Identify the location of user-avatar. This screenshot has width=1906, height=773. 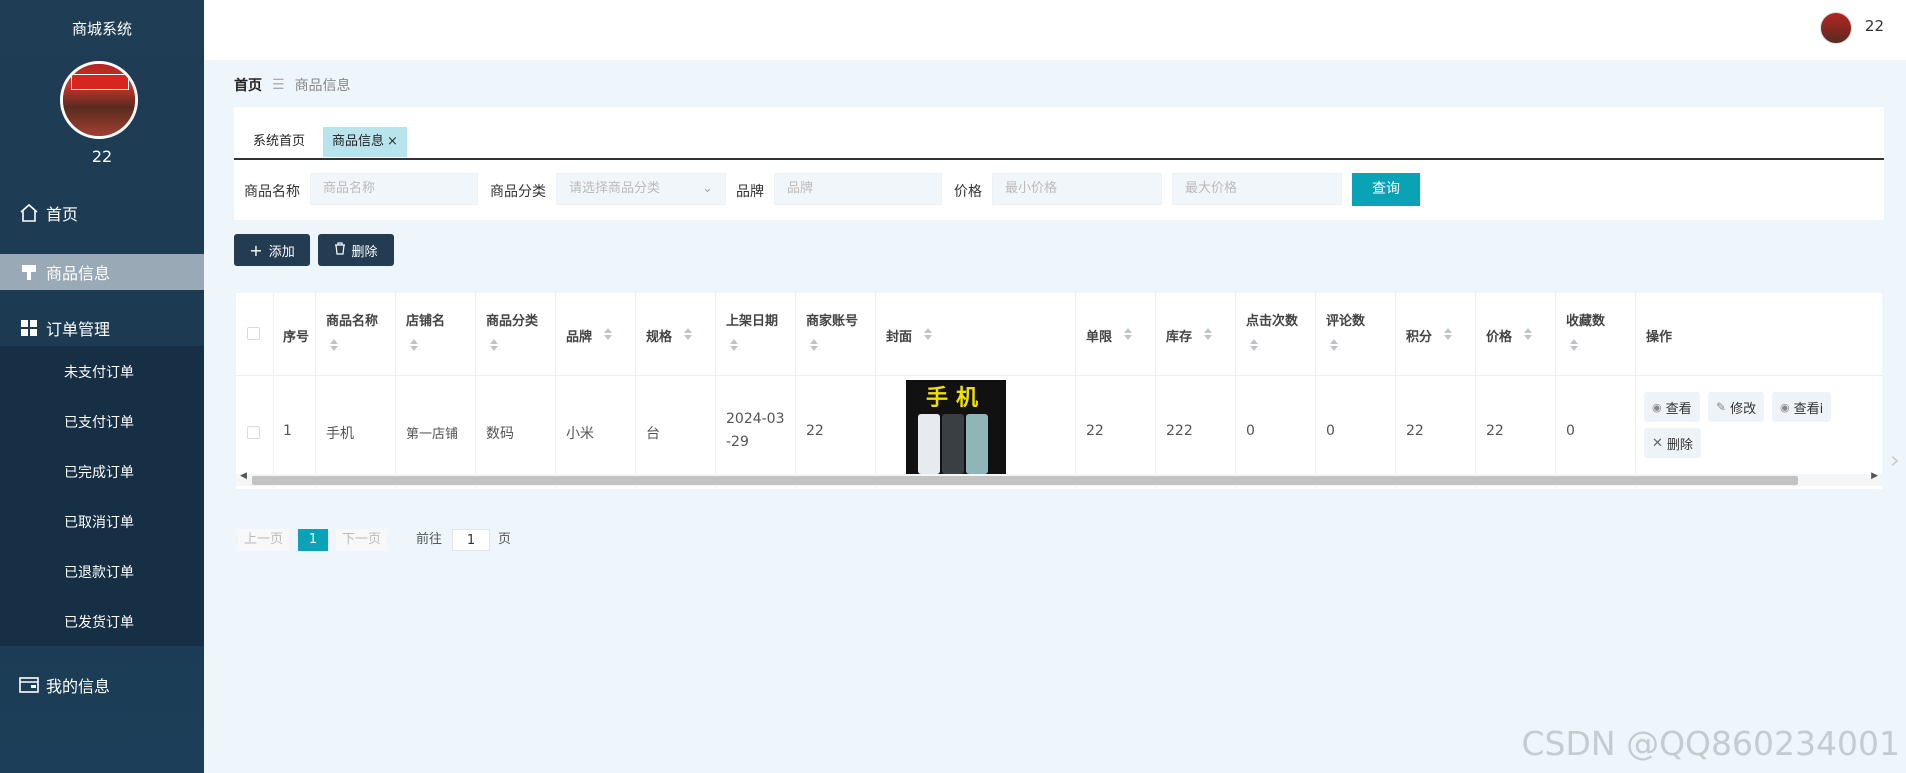
(1836, 28).